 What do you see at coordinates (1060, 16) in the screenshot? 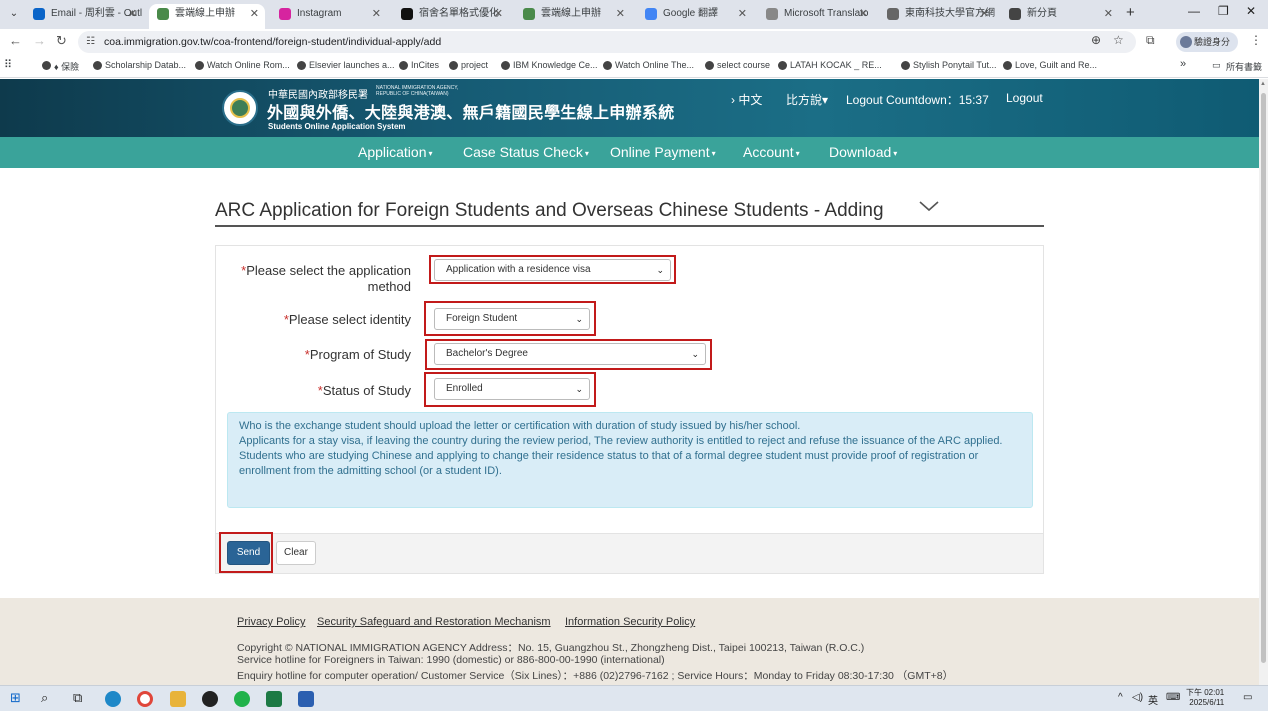
I see `browser-tab: 新分頁 ✕` at bounding box center [1060, 16].